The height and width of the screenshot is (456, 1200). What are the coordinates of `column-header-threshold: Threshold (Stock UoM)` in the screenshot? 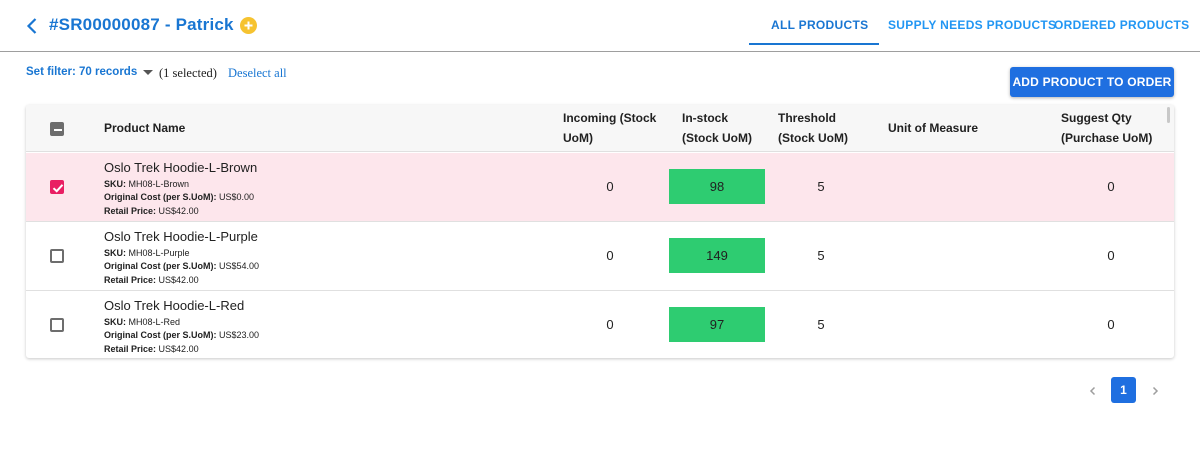 It's located at (813, 128).